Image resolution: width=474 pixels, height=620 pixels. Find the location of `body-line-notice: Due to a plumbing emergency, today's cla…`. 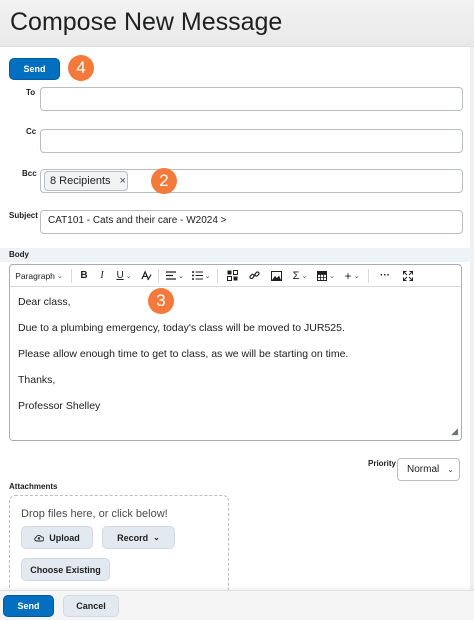

body-line-notice: Due to a plumbing emergency, today's cla… is located at coordinates (181, 328).